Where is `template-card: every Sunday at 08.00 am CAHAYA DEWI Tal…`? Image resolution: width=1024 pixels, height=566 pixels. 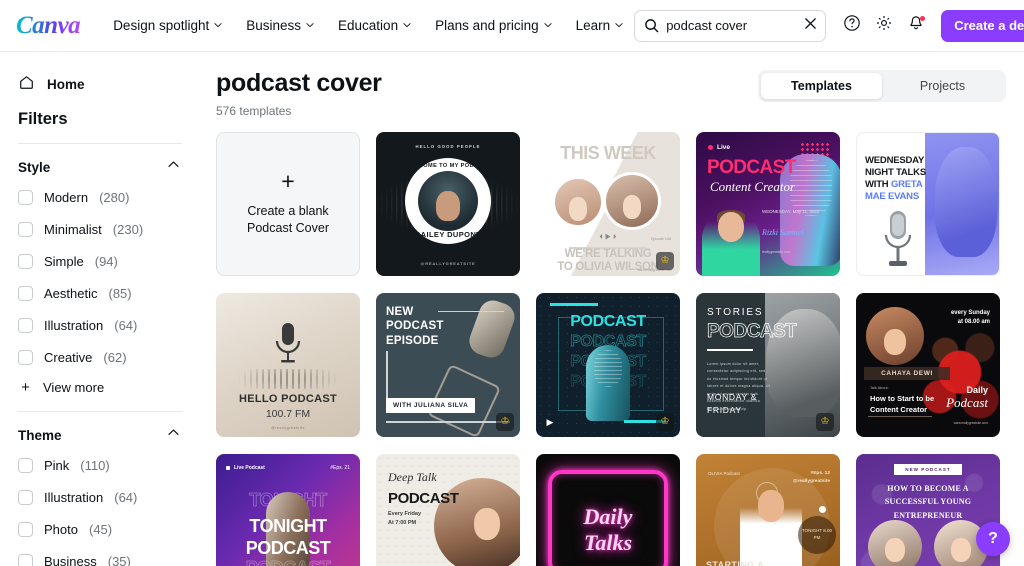
template-card: every Sunday at 08.00 am CAHAYA DEWI Tal… is located at coordinates (928, 364).